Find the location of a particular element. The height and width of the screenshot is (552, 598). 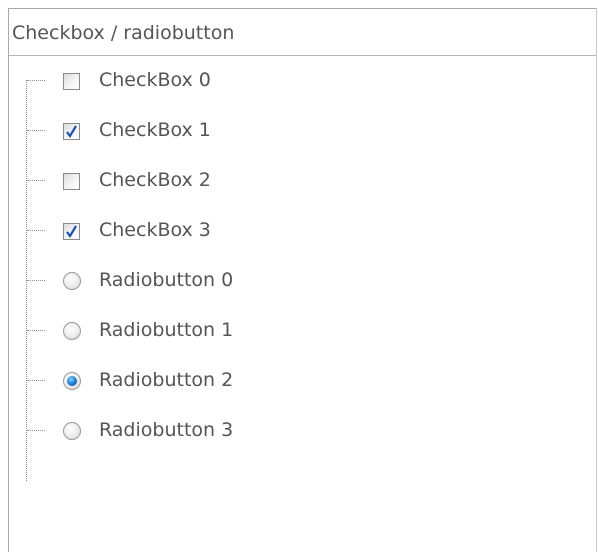

tree-item-radio-3: Radiobutton 3 is located at coordinates (302, 431).